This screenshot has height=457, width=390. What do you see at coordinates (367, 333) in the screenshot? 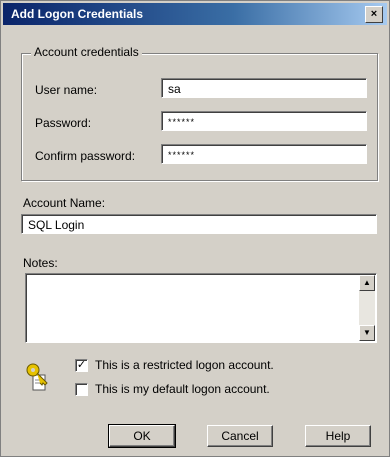
I see `scroll-down-icon: ▼` at bounding box center [367, 333].